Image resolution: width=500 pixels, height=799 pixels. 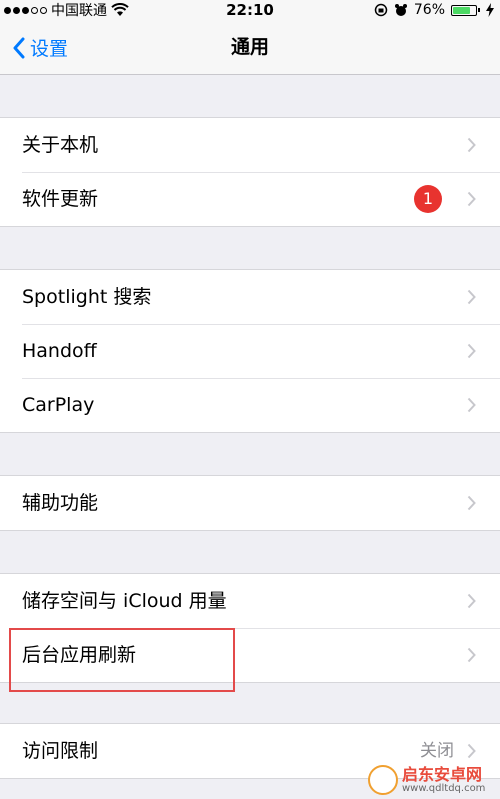 I want to click on row-handoff: Handoff, so click(x=250, y=351).